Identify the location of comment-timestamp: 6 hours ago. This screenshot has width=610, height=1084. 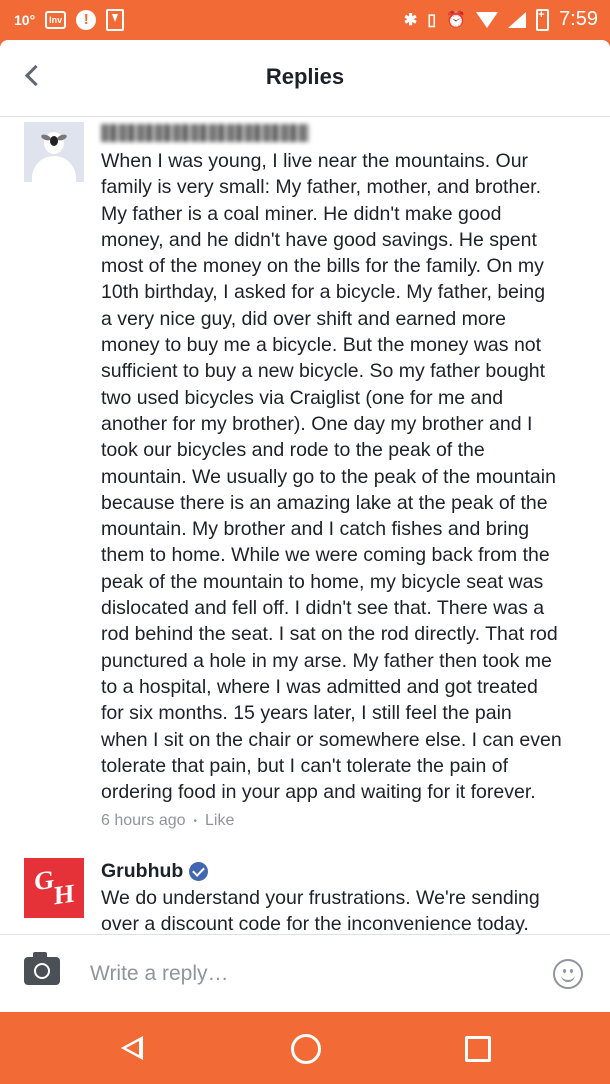
(143, 820).